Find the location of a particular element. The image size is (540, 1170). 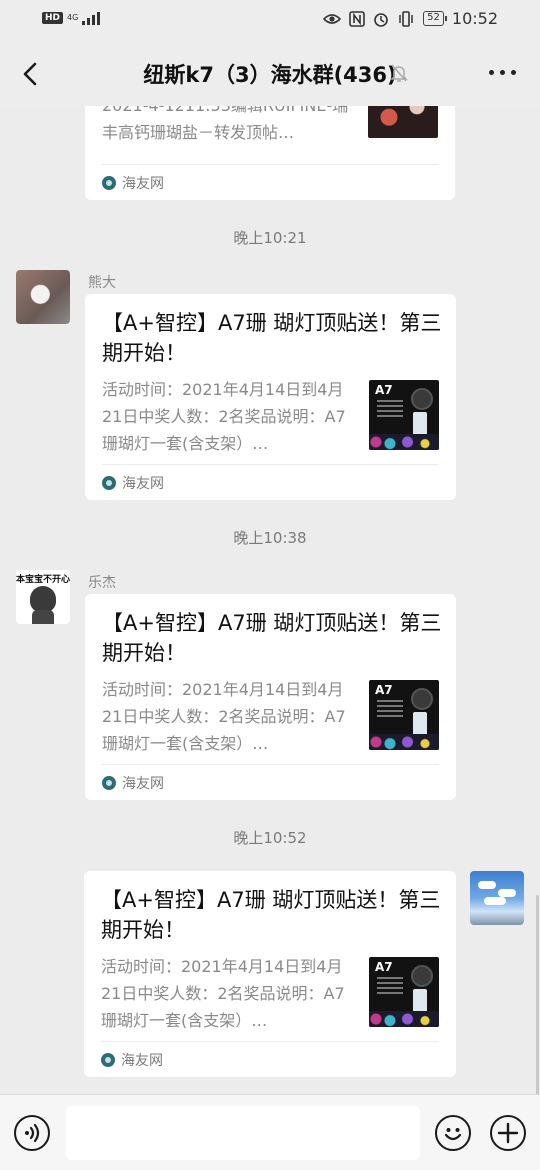

input-bar is located at coordinates (270, 1132).